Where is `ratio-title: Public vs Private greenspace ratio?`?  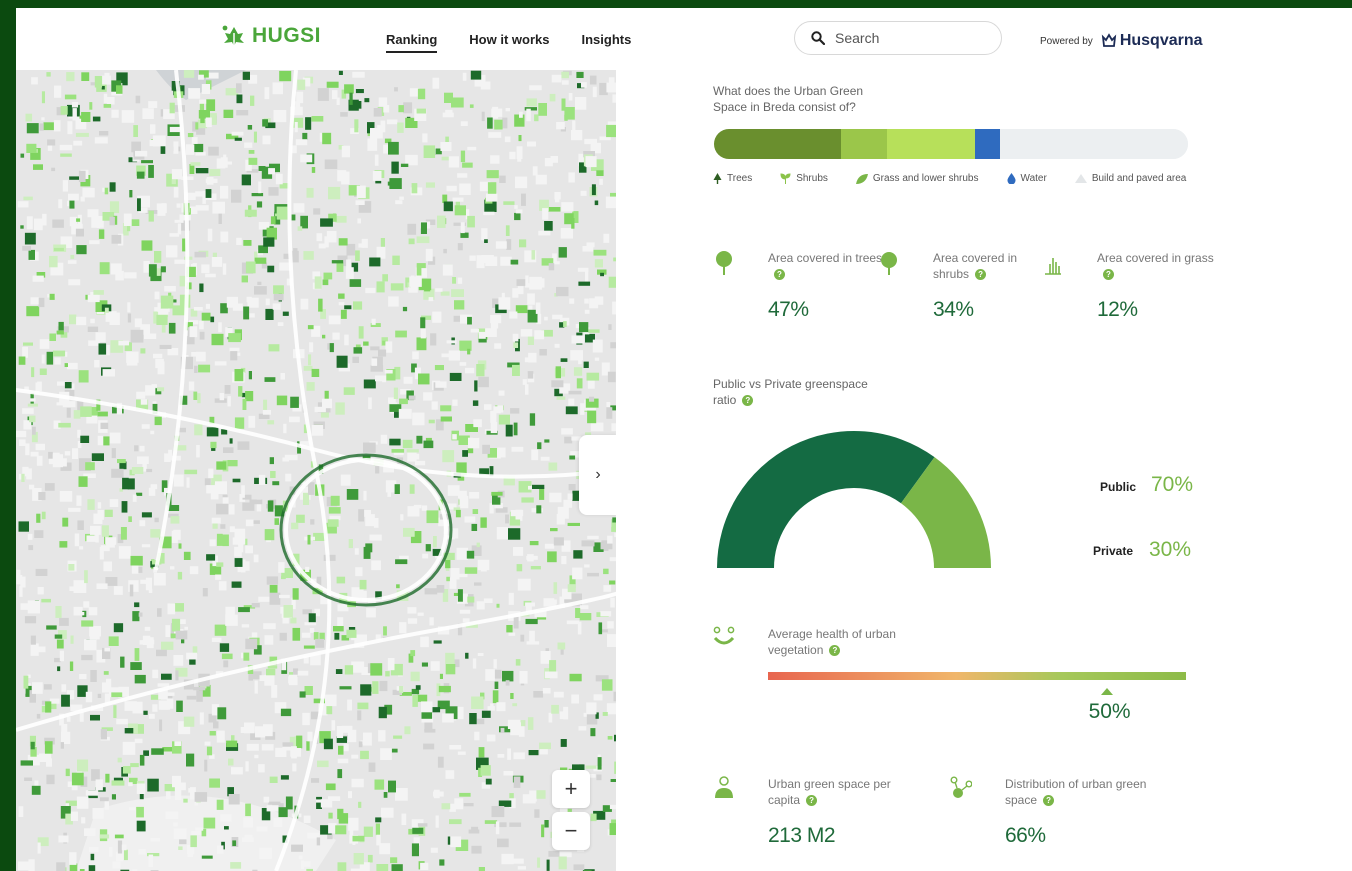
ratio-title: Public vs Private greenspace ratio? is located at coordinates (803, 392).